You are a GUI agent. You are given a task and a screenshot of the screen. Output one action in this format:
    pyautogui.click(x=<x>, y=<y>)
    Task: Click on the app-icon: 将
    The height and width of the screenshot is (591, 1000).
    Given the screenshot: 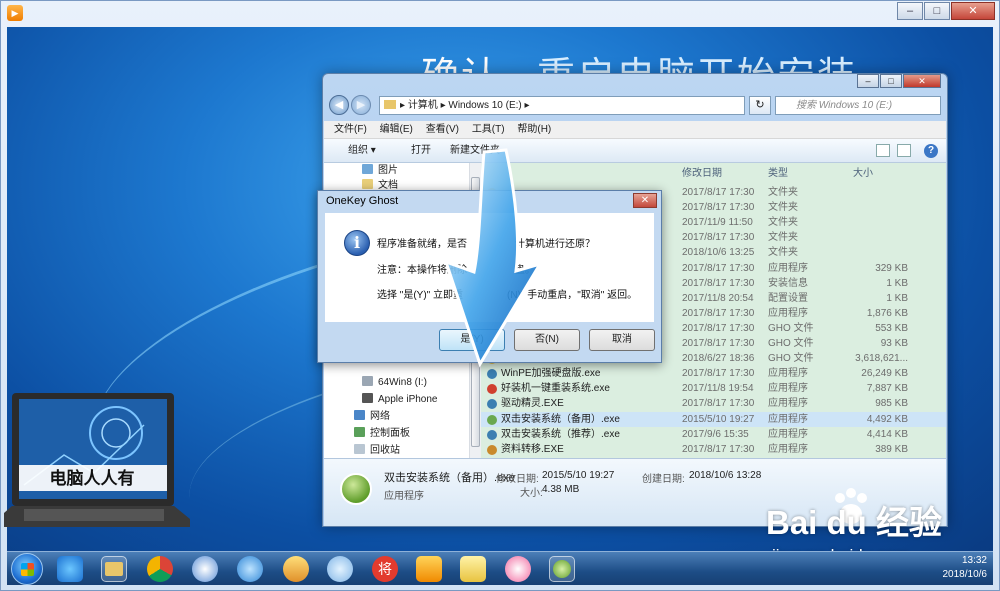 What is the action you would take?
    pyautogui.click(x=385, y=569)
    